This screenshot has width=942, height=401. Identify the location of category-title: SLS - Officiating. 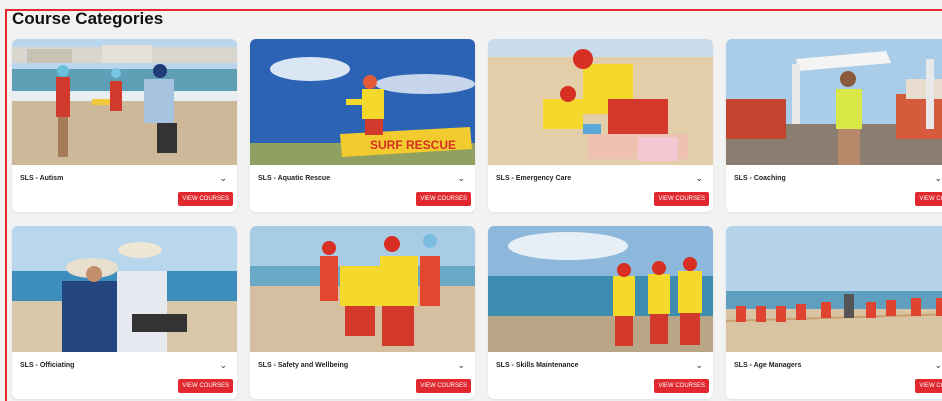
(47, 365).